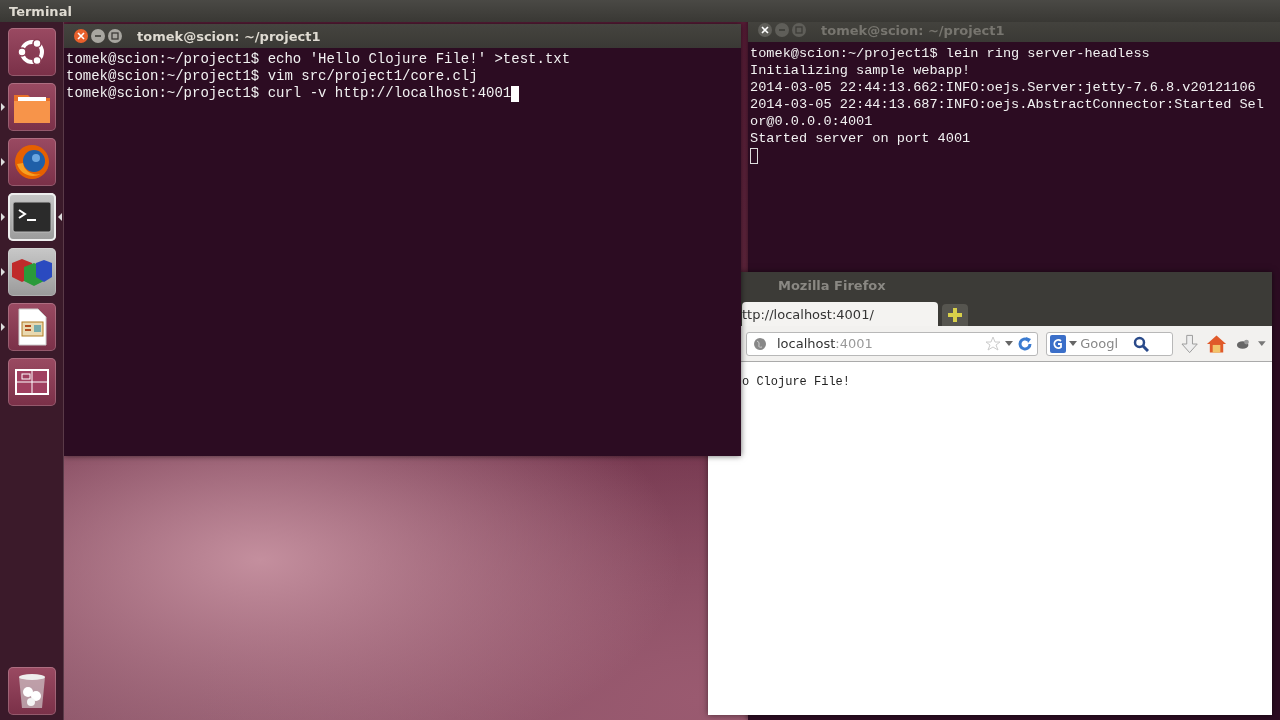 Image resolution: width=1280 pixels, height=720 pixels. I want to click on search-bar: Googl, so click(1109, 343).